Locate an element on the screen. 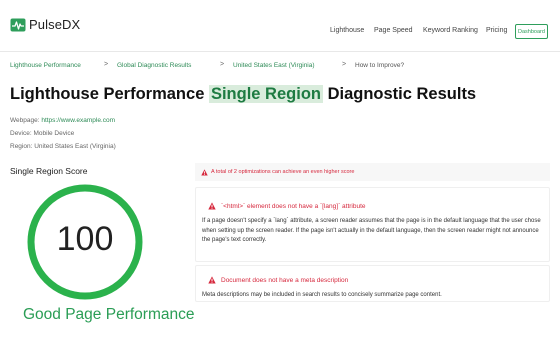 Image resolution: width=560 pixels, height=350 pixels. brand-logo: PulseDX is located at coordinates (45, 24).